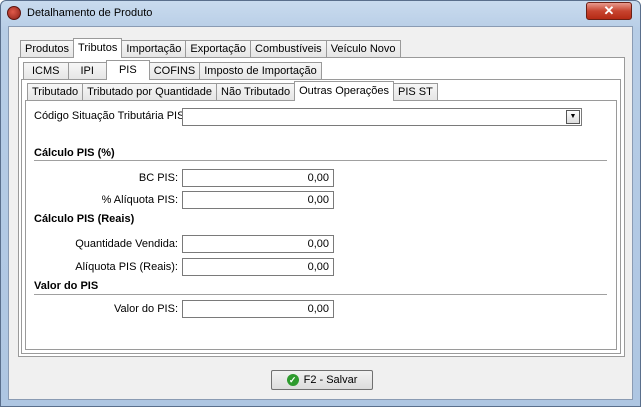 Image resolution: width=641 pixels, height=407 pixels. What do you see at coordinates (382, 117) in the screenshot?
I see `cst-select: ▼` at bounding box center [382, 117].